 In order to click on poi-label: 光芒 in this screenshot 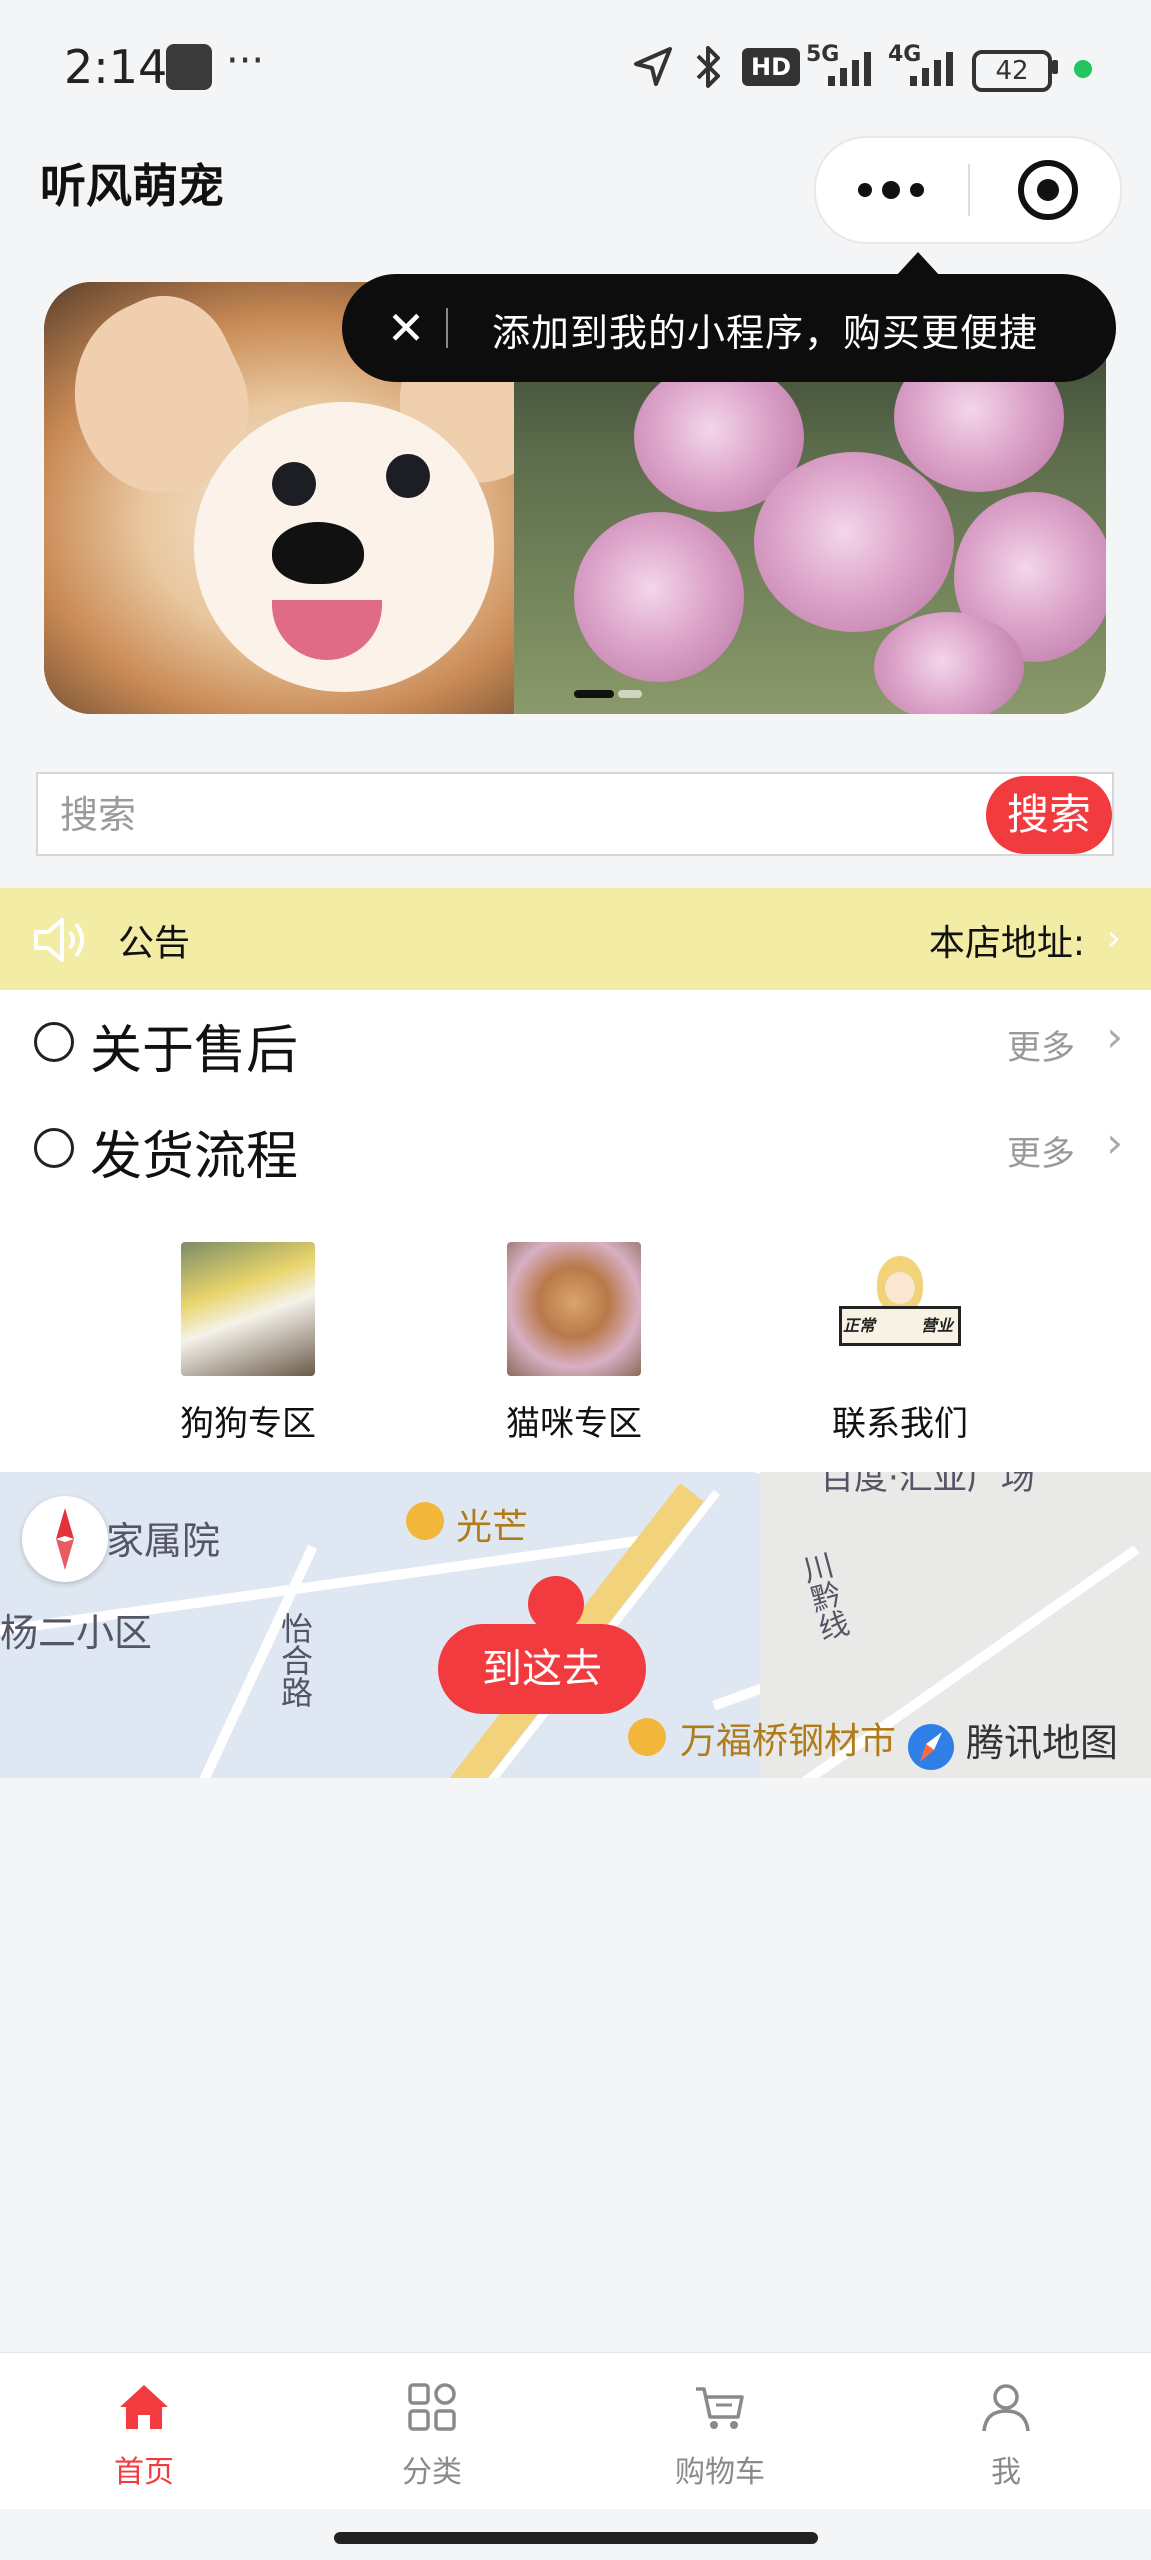, I will do `click(492, 1527)`.